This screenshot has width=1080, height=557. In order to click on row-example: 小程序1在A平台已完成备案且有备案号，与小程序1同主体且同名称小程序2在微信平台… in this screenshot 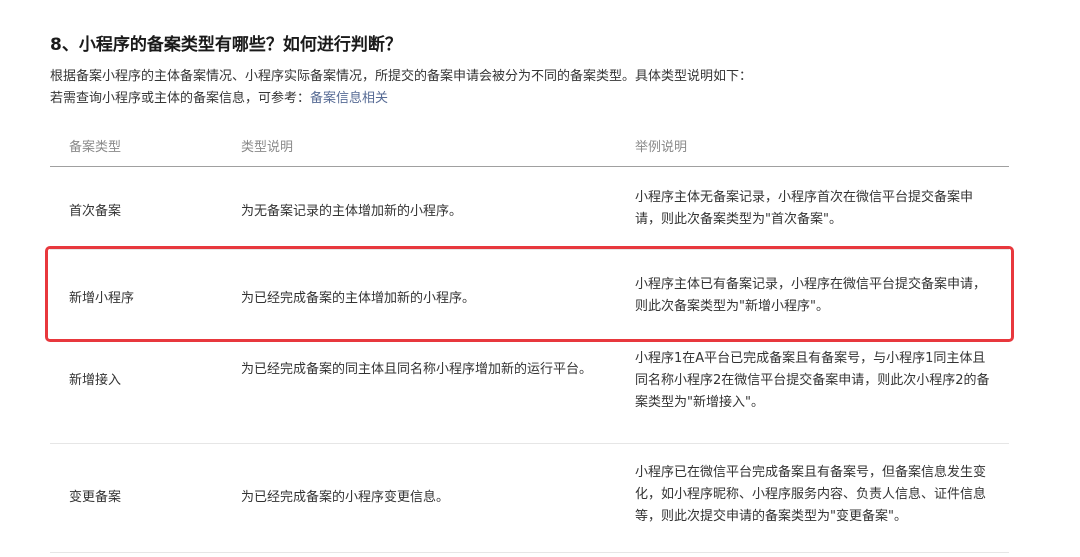, I will do `click(812, 380)`.